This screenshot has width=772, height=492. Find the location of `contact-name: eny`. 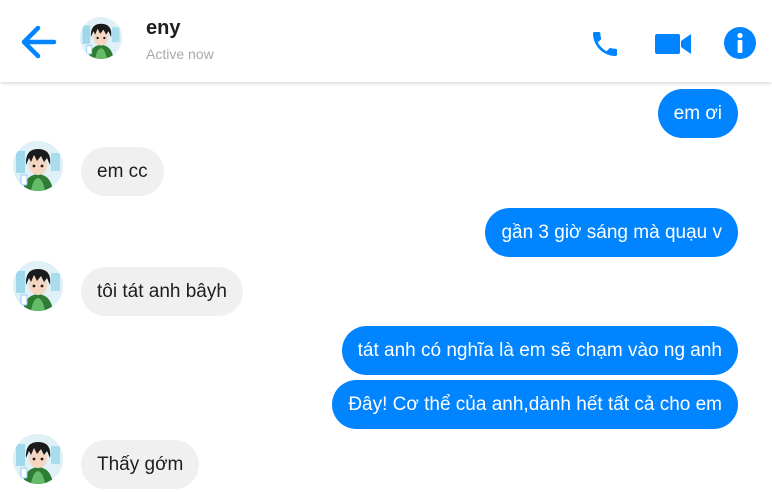

contact-name: eny is located at coordinates (163, 28).